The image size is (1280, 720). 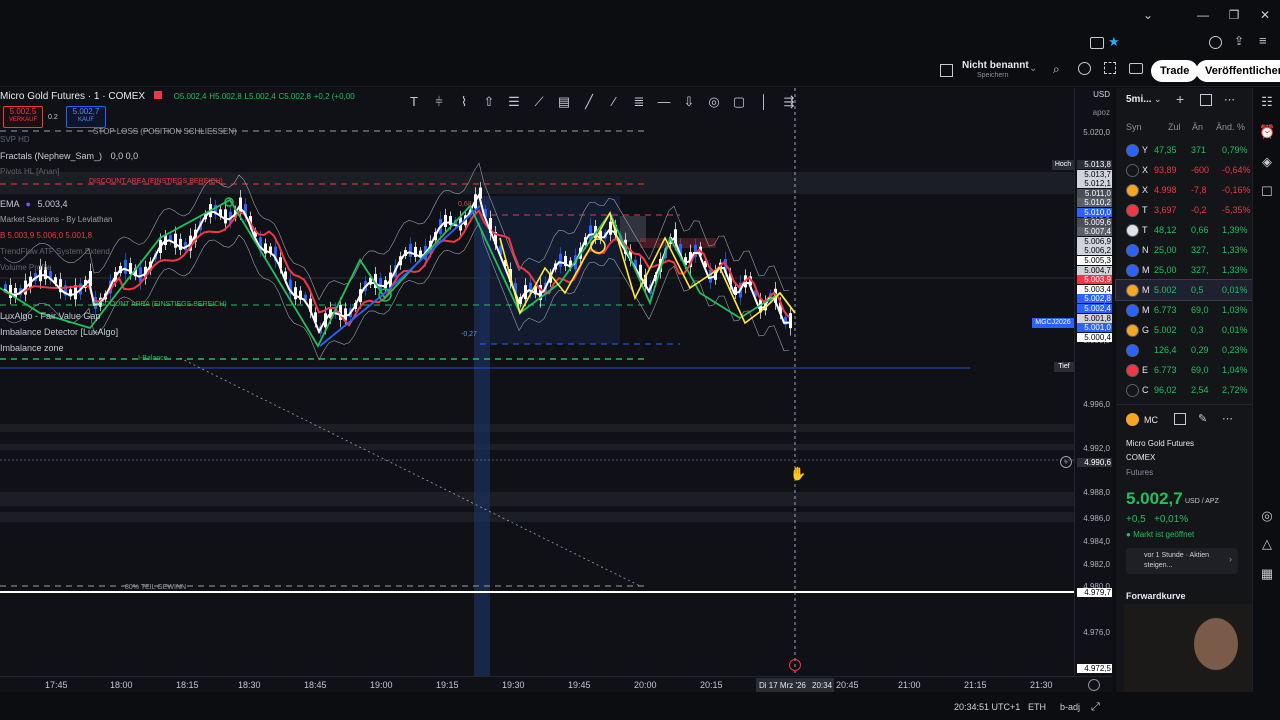 What do you see at coordinates (539, 102) in the screenshot?
I see `brush-icon: ⟋` at bounding box center [539, 102].